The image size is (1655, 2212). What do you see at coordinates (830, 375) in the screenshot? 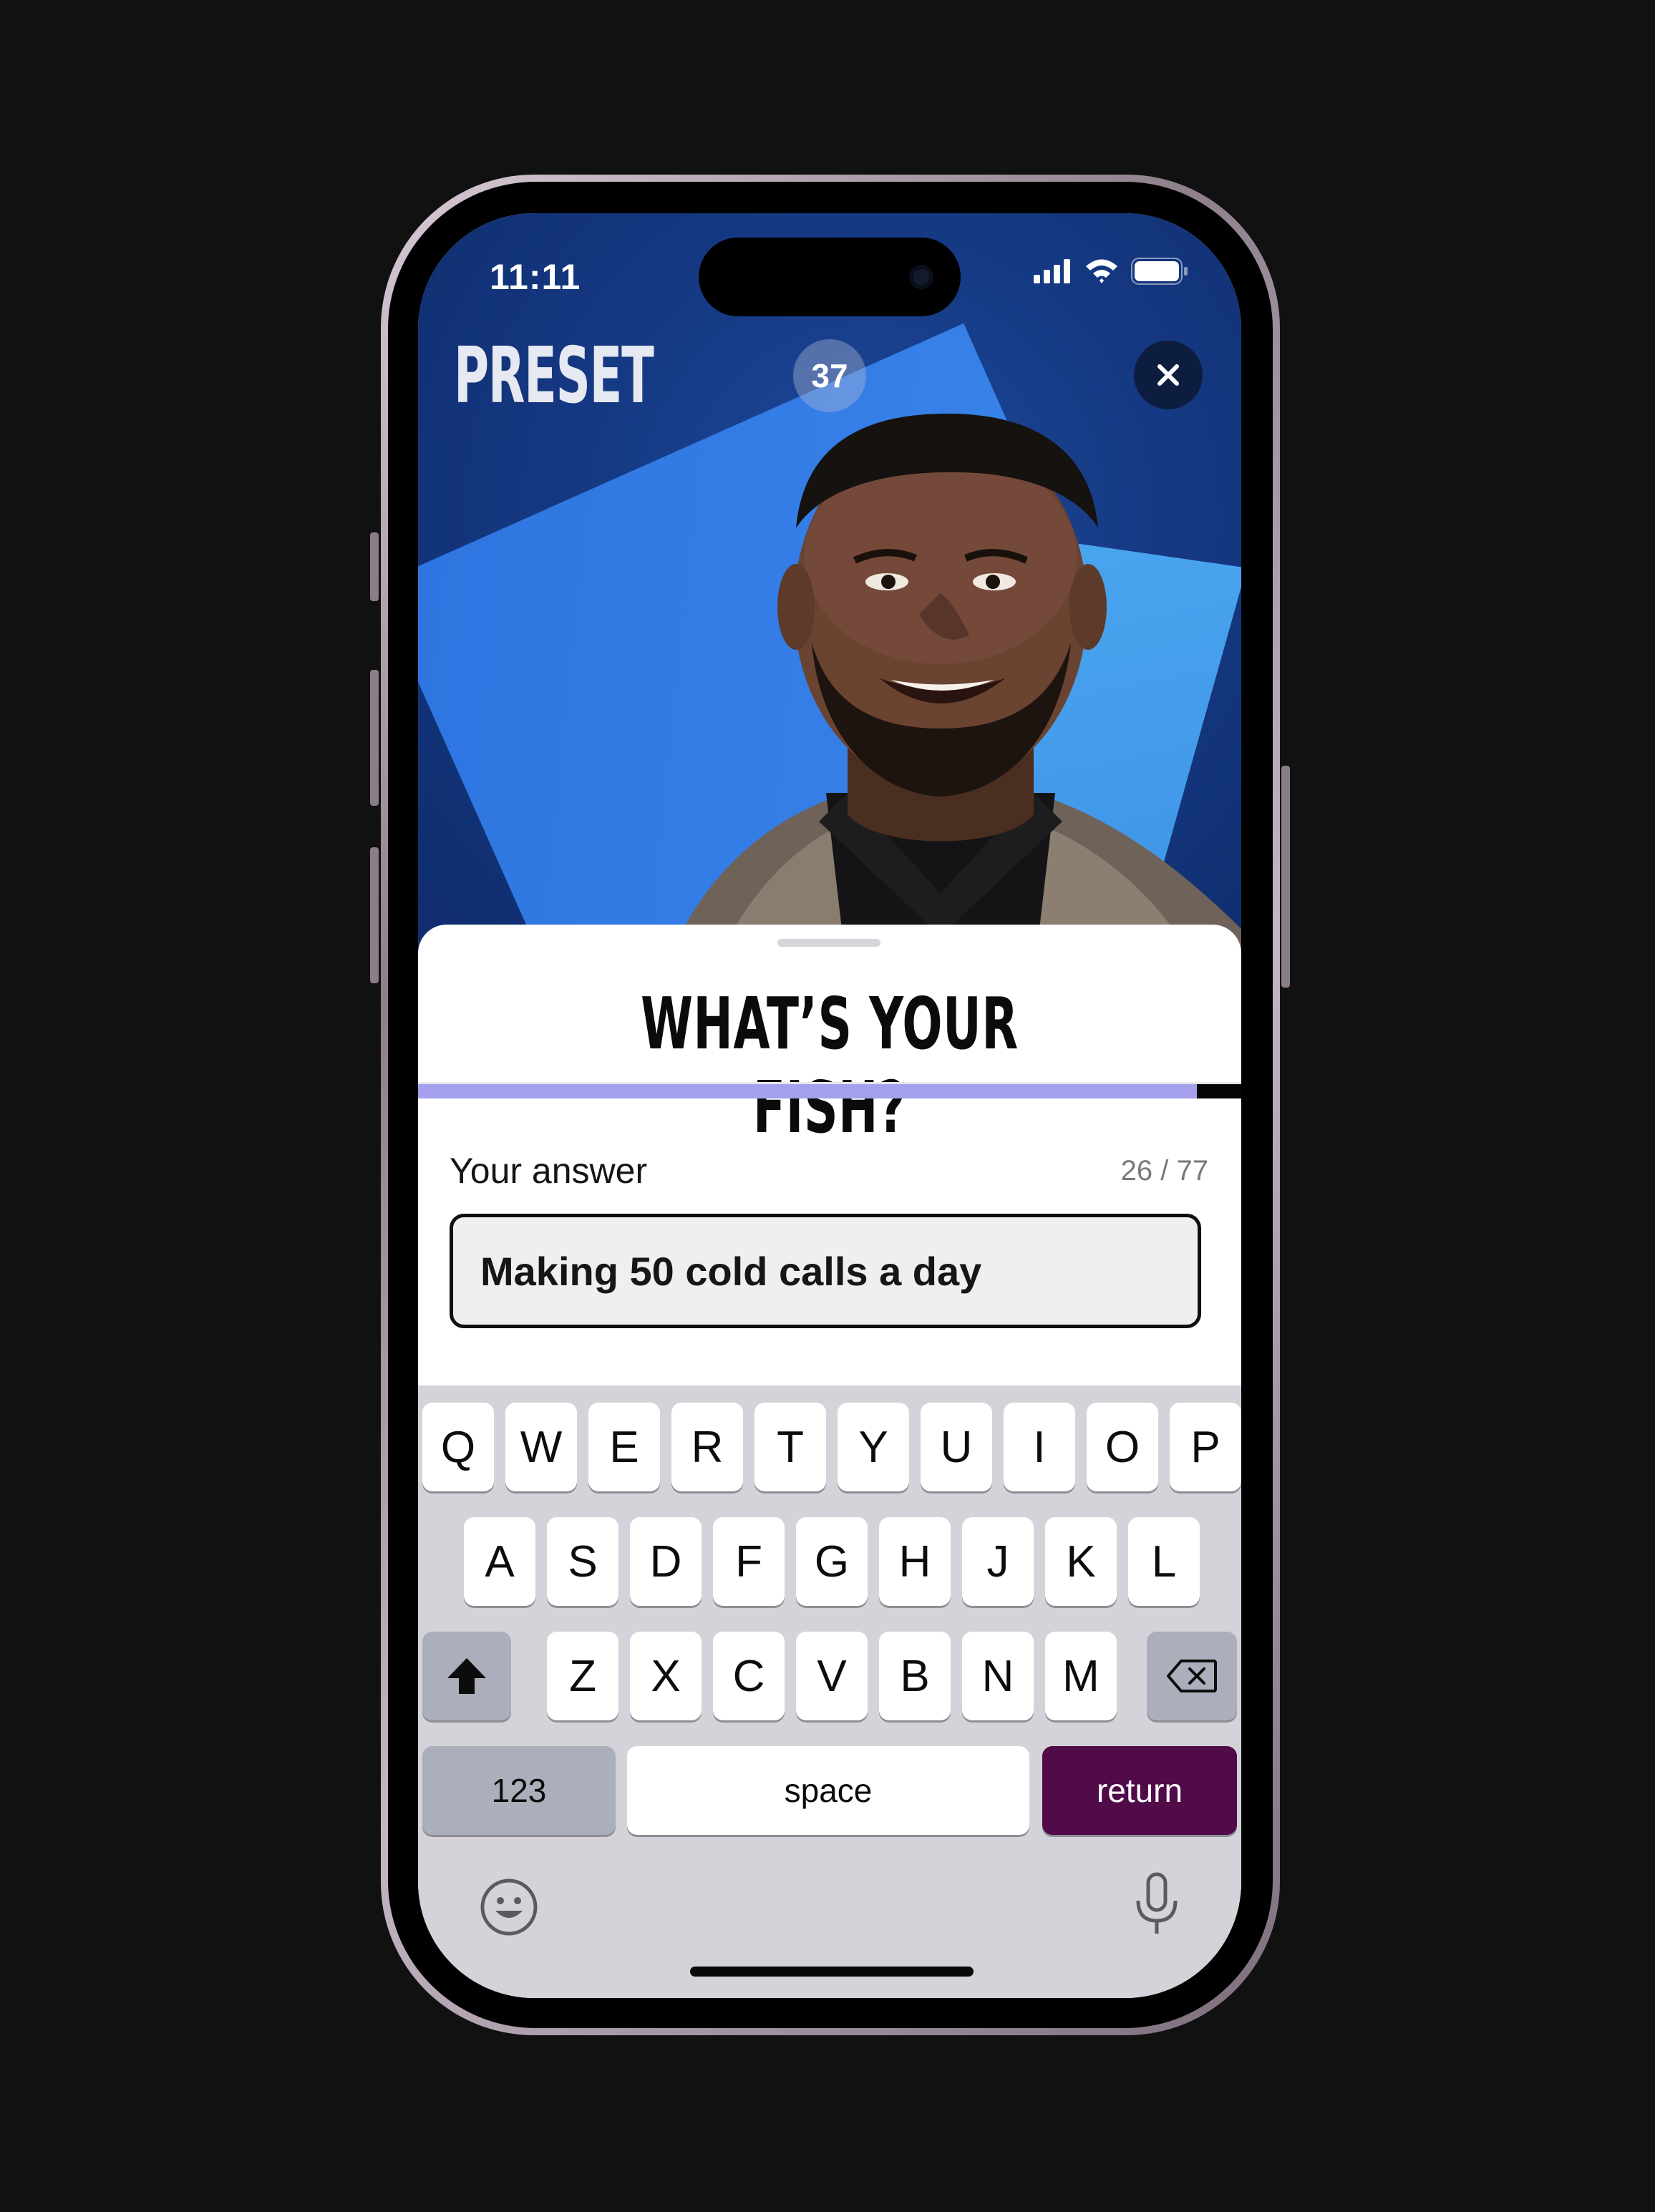
I see `question-counter-badge: 37` at bounding box center [830, 375].